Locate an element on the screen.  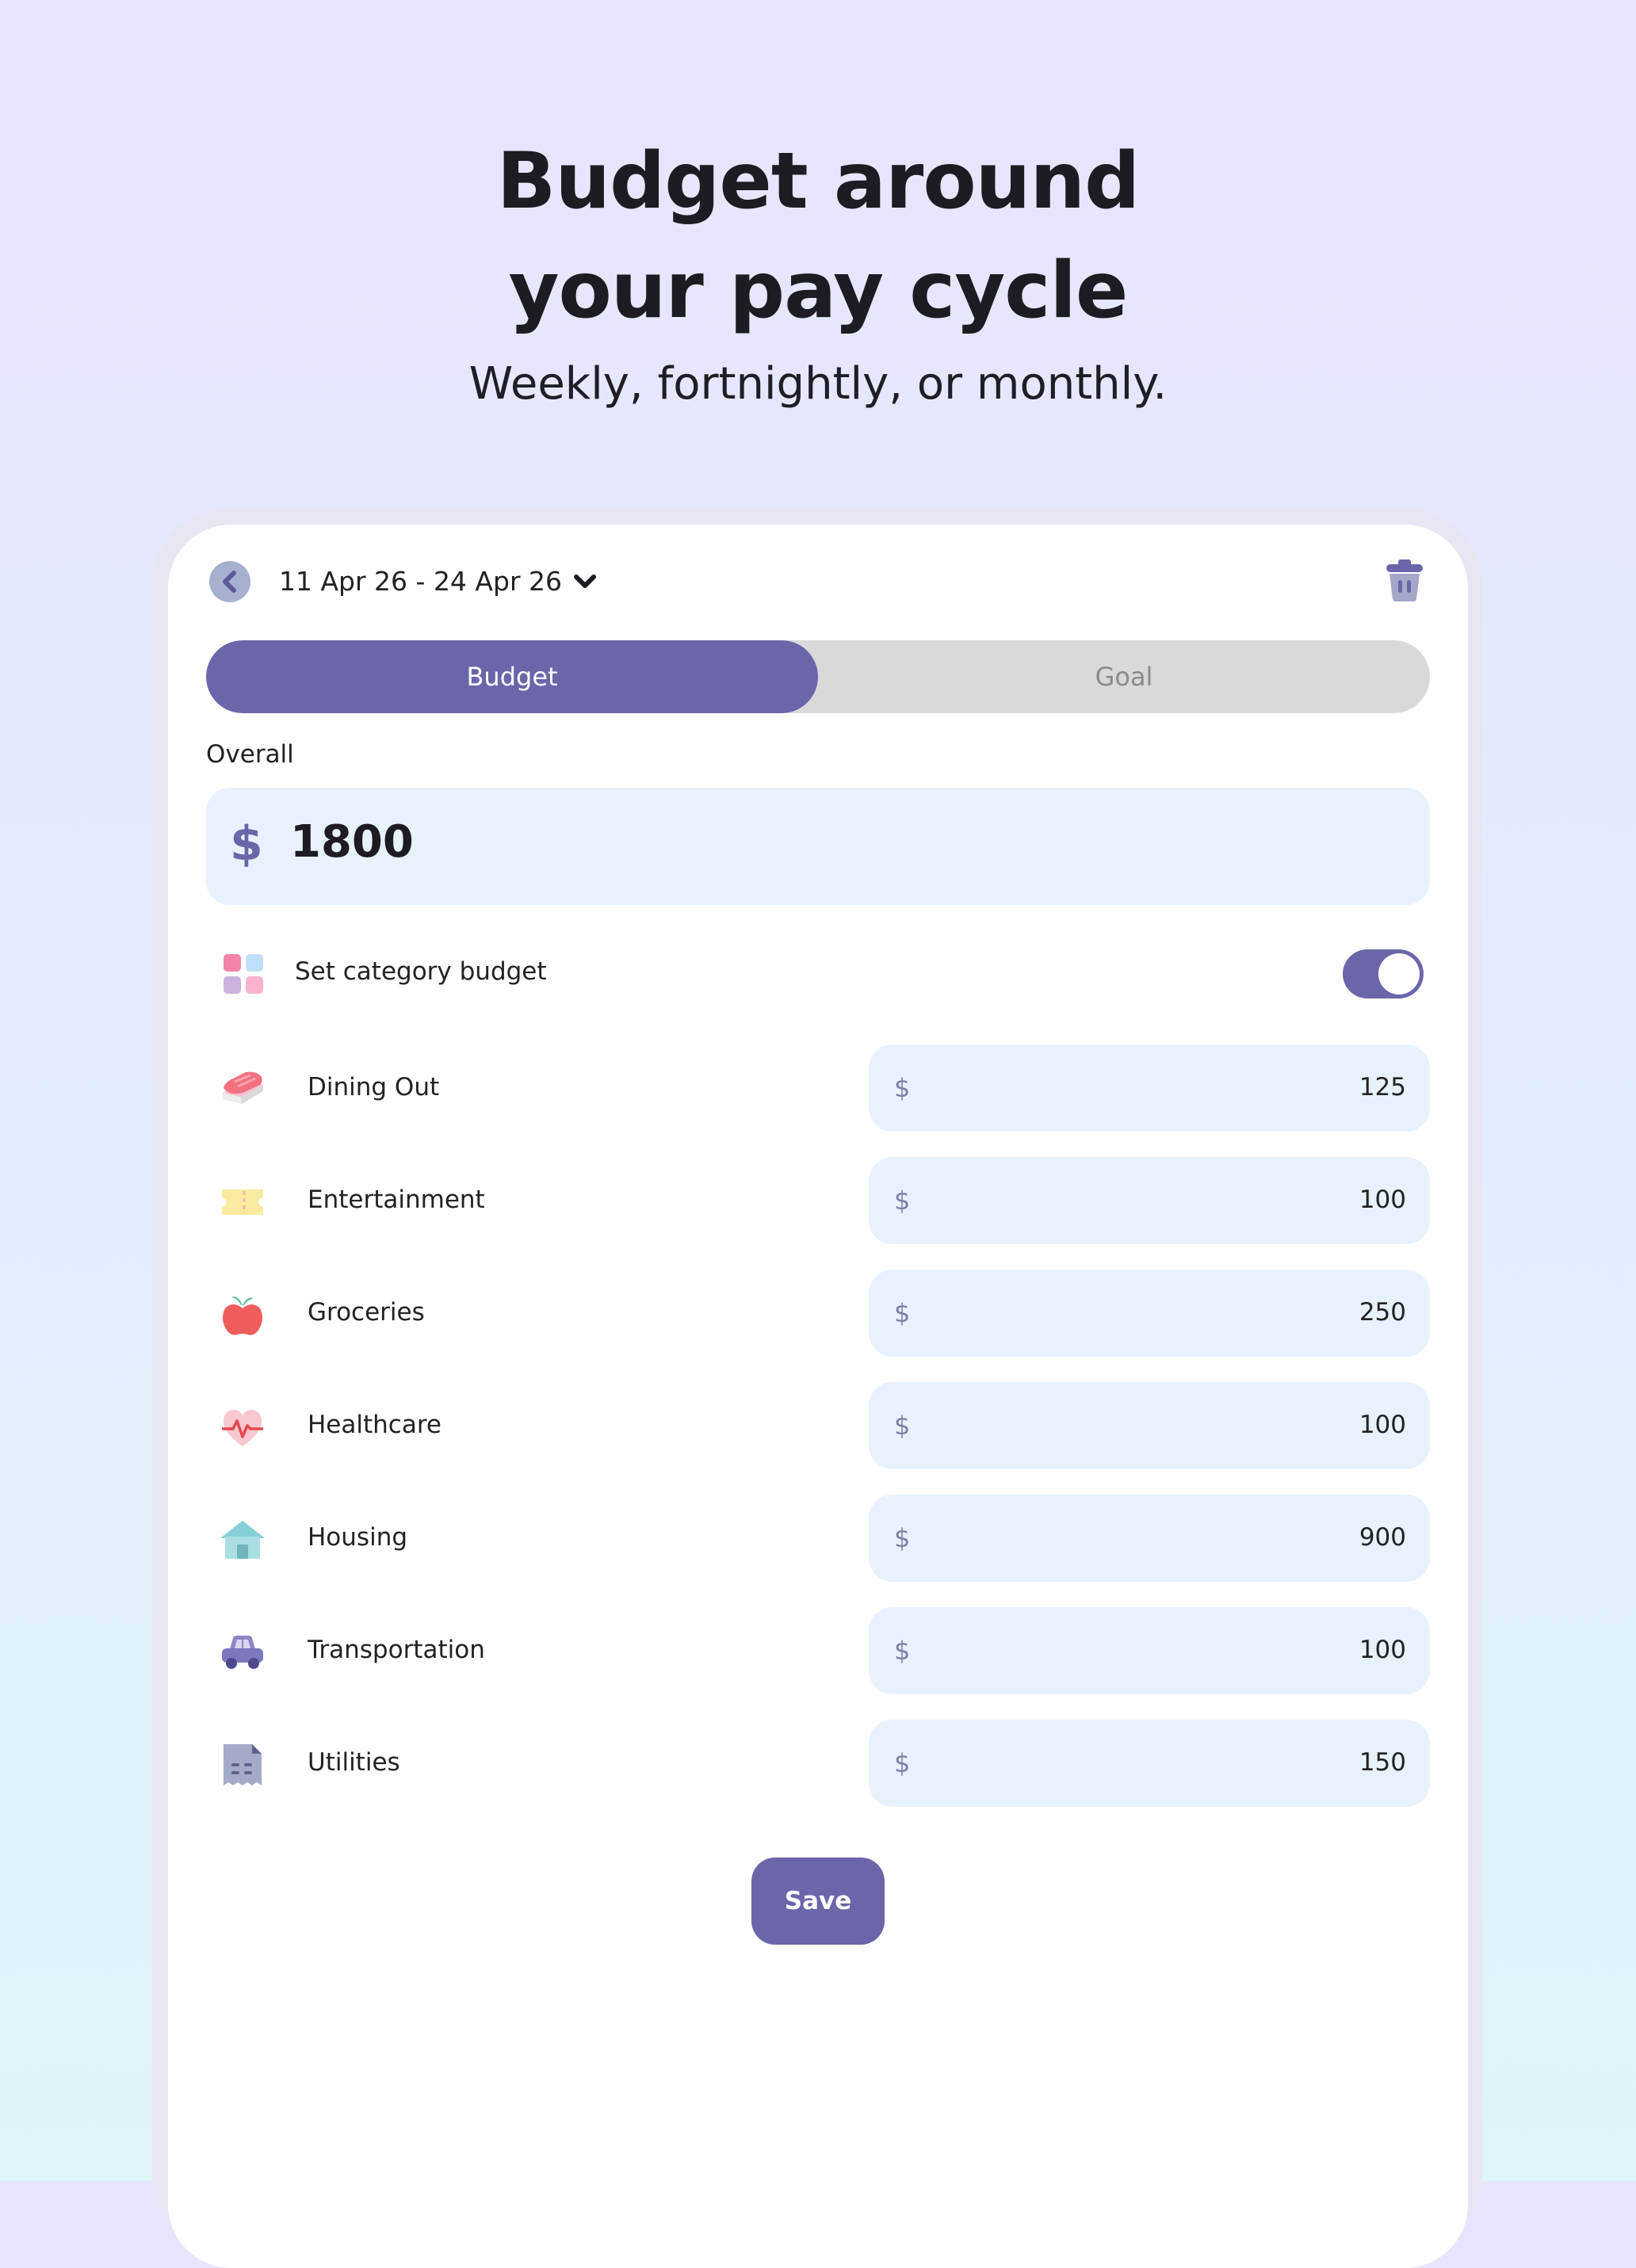
category-row-housing: Housing $ 900 is located at coordinates (818, 1538).